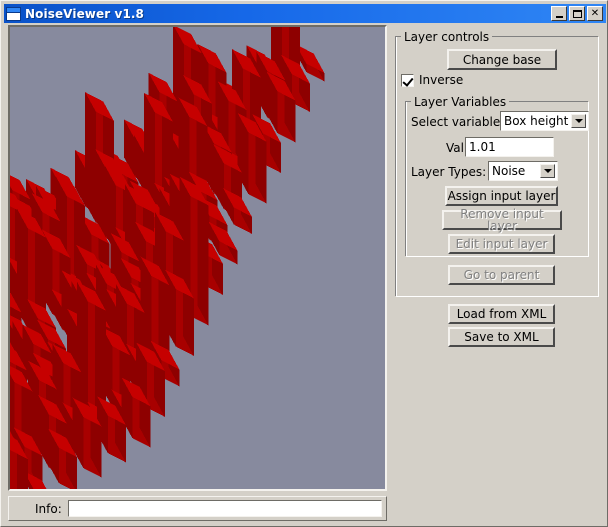 The image size is (608, 527). I want to click on inverse-checkbox, so click(407, 80).